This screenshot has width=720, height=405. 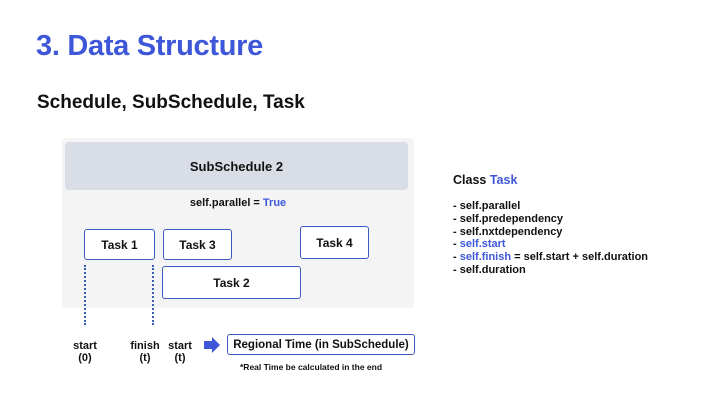 What do you see at coordinates (511, 231) in the screenshot?
I see `attribute-name: self.nxtdependency` at bounding box center [511, 231].